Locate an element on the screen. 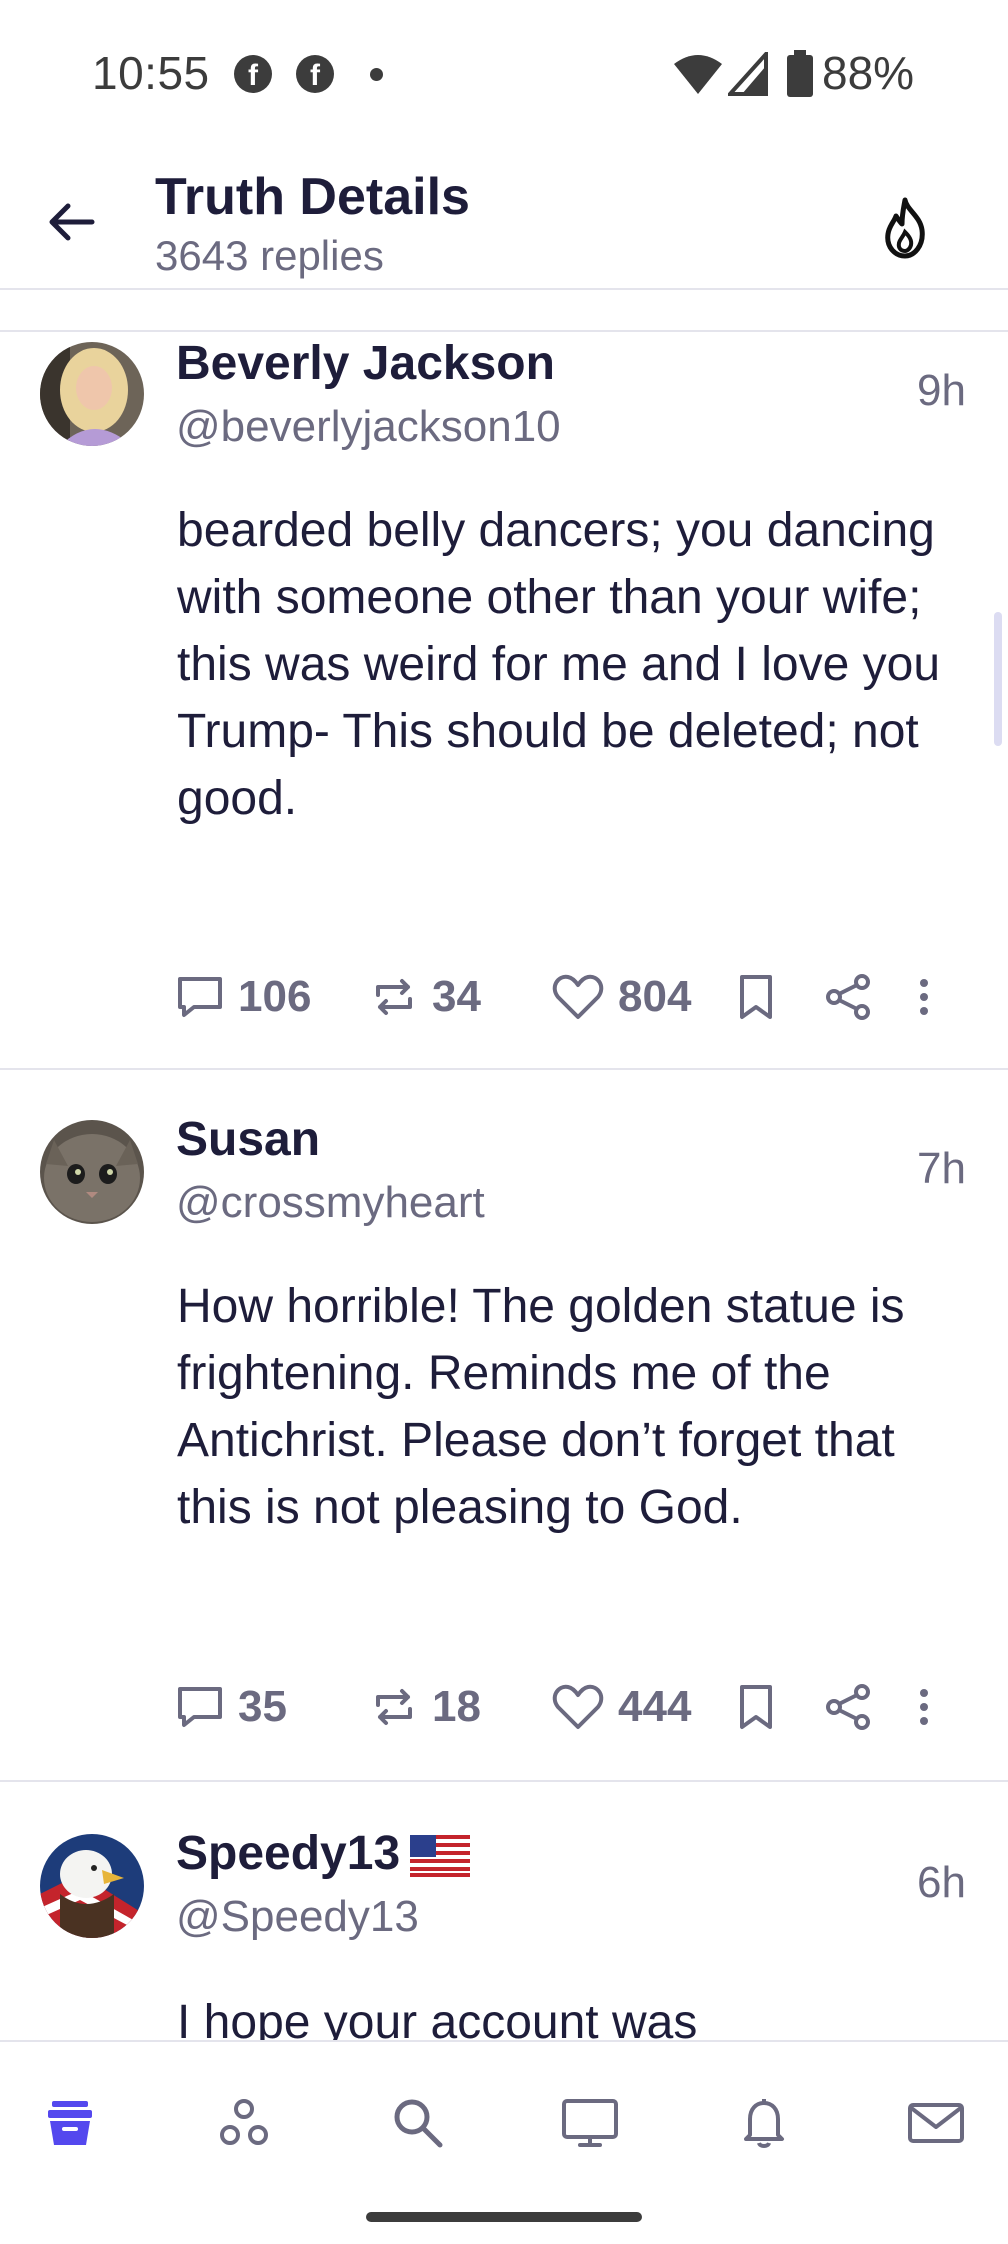  author-name: Speedy13 is located at coordinates (323, 1853).